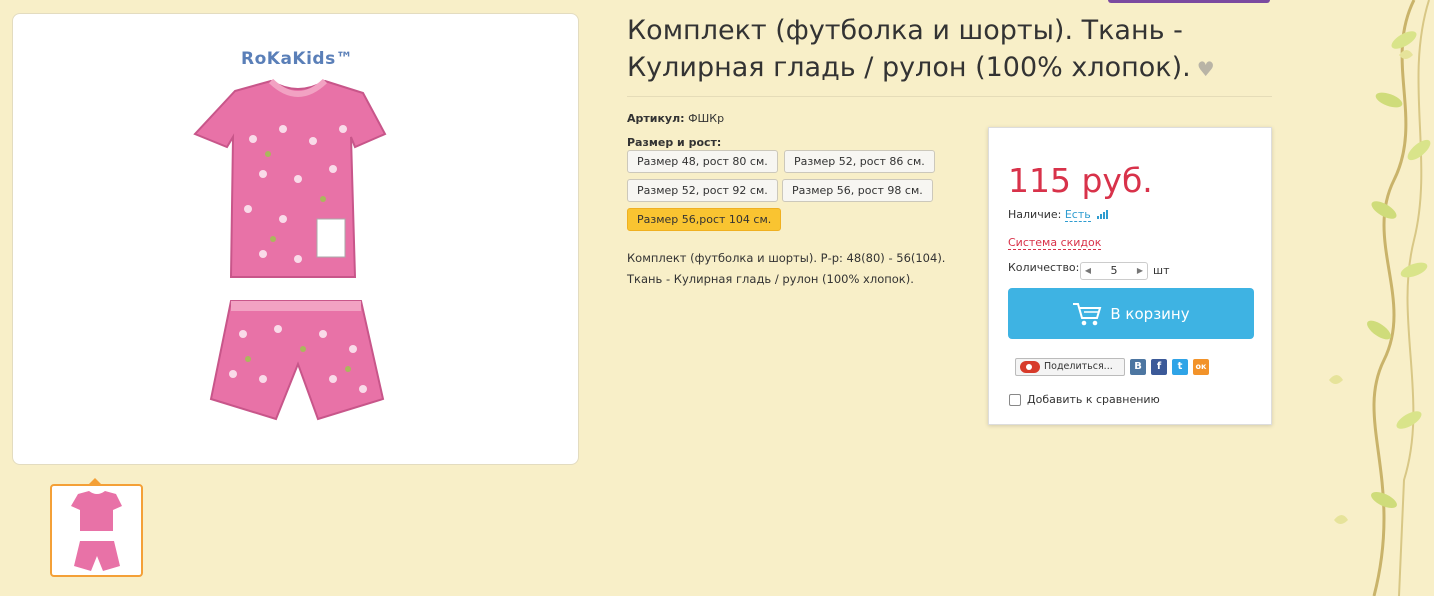 Image resolution: width=1434 pixels, height=596 pixels. Describe the element at coordinates (1180, 367) in the screenshot. I see `twitter-icon: t` at that location.